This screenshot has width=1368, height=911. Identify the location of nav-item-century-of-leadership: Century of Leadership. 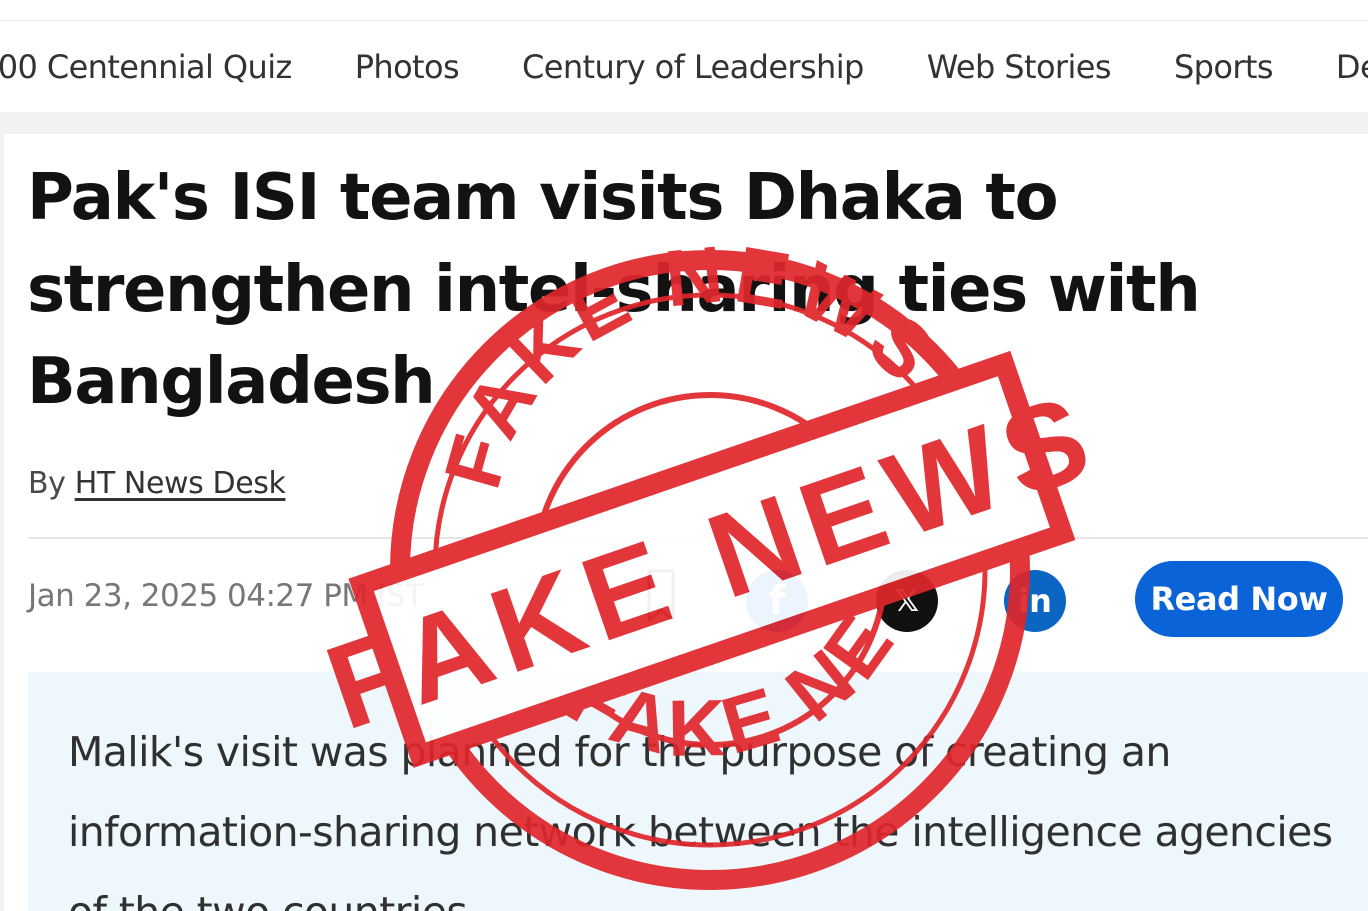
(693, 67).